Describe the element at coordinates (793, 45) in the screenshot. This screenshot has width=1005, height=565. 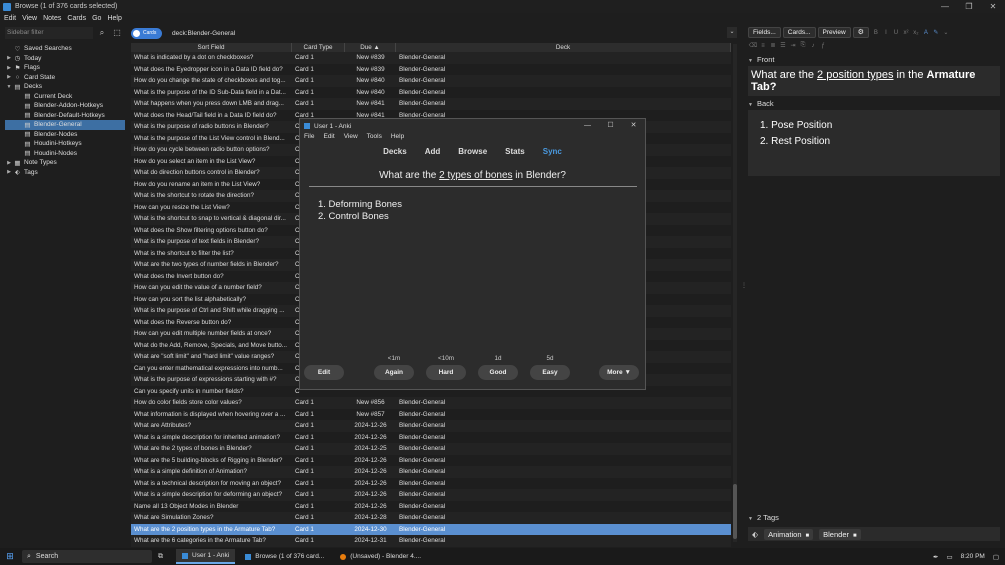
I see `indent-icon: ⇥` at that location.